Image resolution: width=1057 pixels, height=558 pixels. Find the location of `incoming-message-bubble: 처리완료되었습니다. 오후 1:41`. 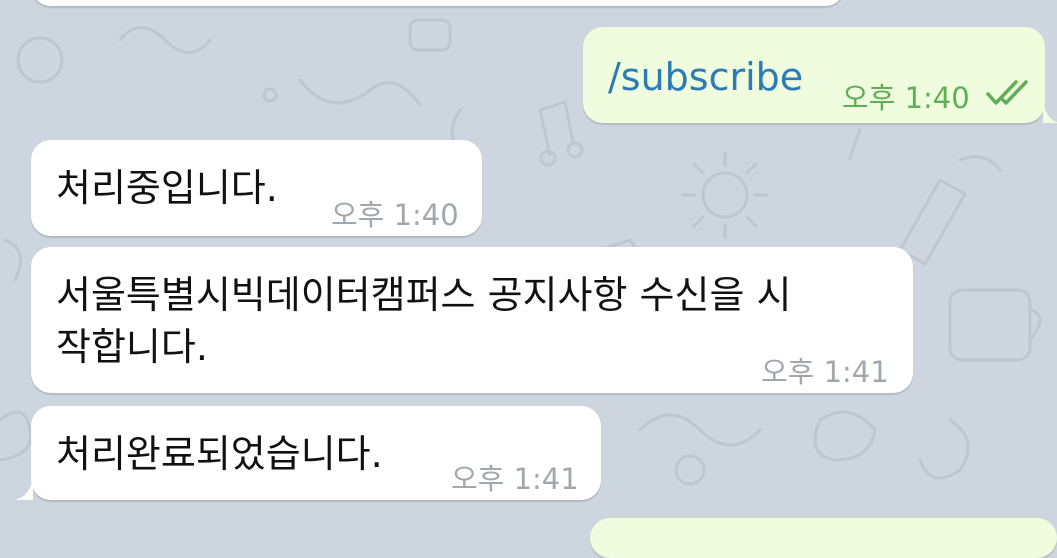

incoming-message-bubble: 처리완료되었습니다. 오후 1:41 is located at coordinates (316, 453).